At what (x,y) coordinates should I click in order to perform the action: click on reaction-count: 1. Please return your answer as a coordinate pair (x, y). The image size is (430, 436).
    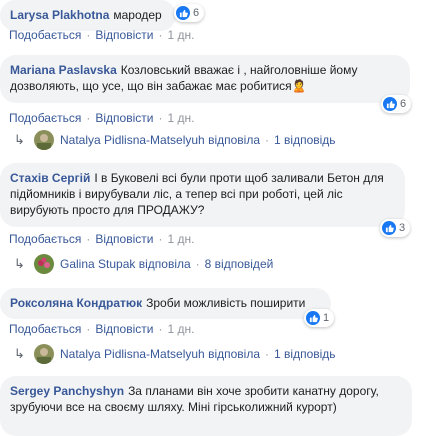
    Looking at the image, I should click on (319, 318).